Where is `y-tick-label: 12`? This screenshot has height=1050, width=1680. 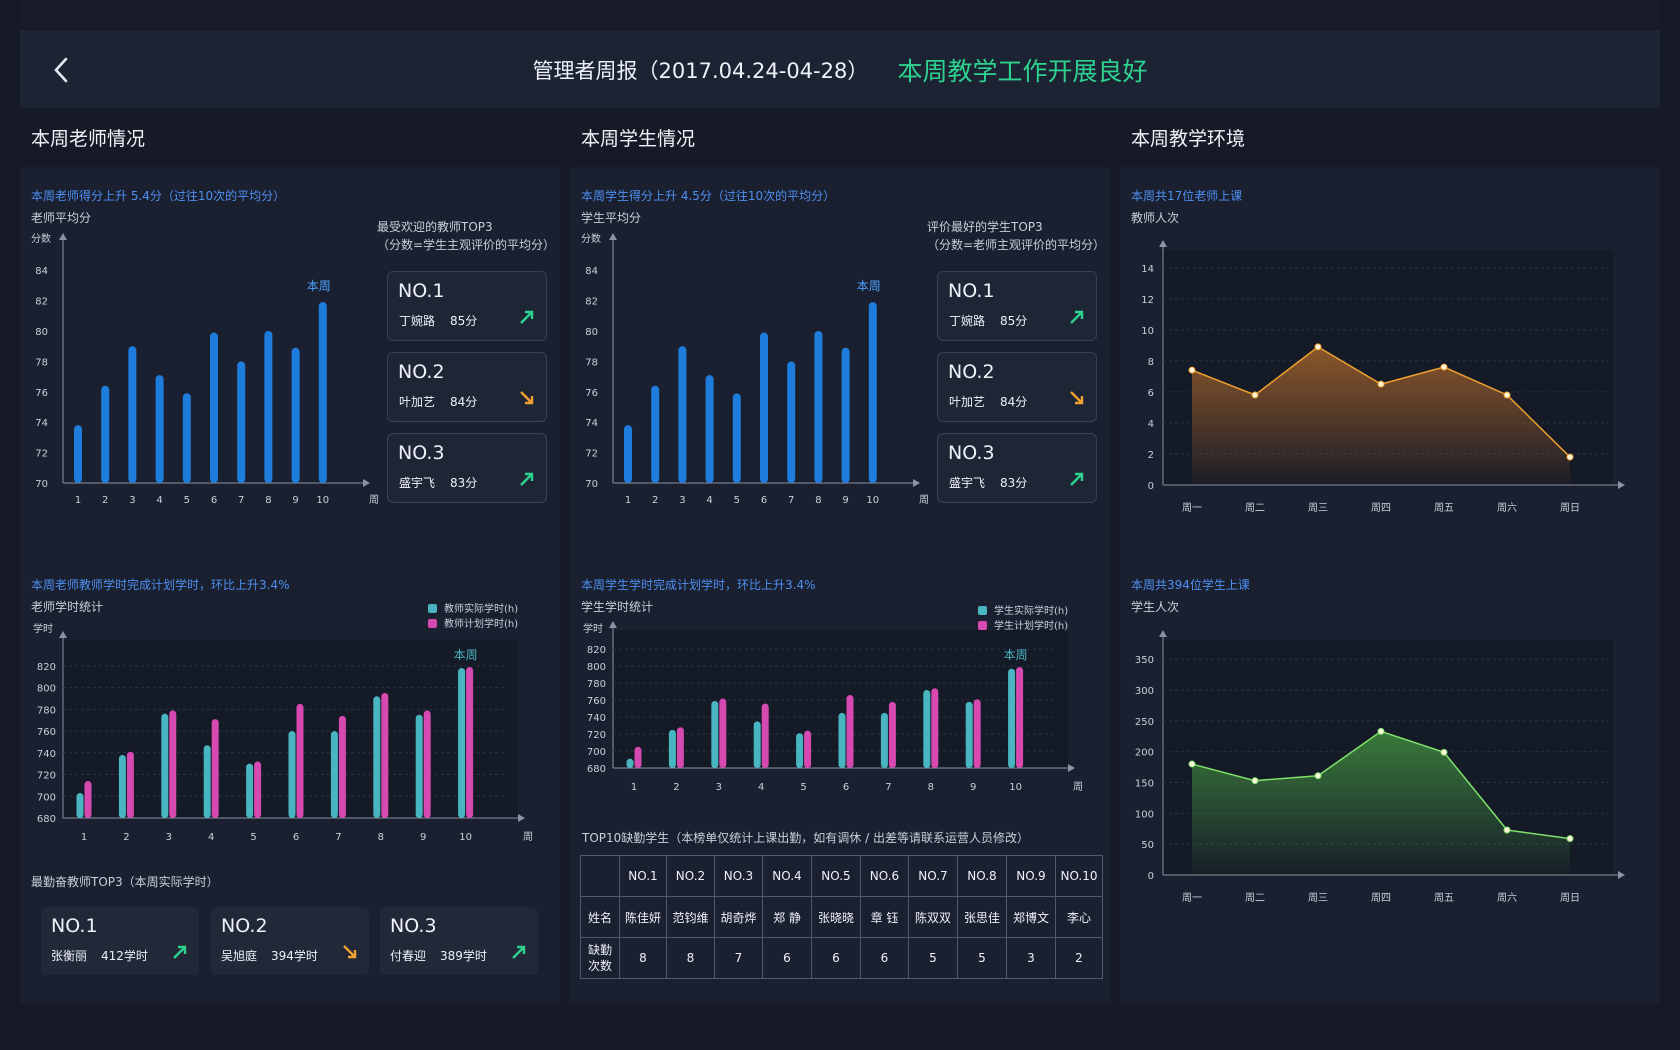 y-tick-label: 12 is located at coordinates (1147, 300).